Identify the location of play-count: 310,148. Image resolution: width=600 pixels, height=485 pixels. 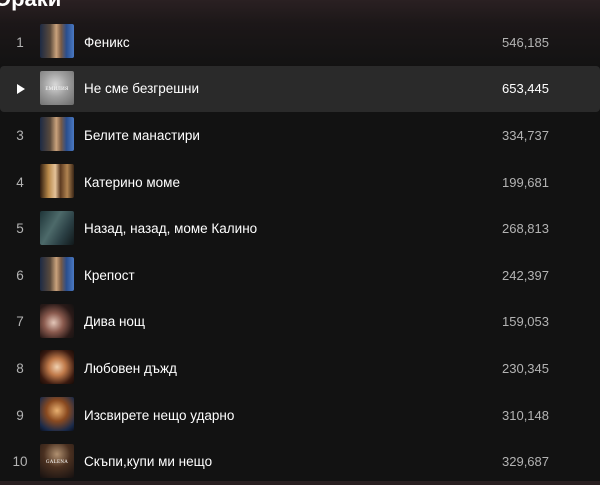
(525, 415).